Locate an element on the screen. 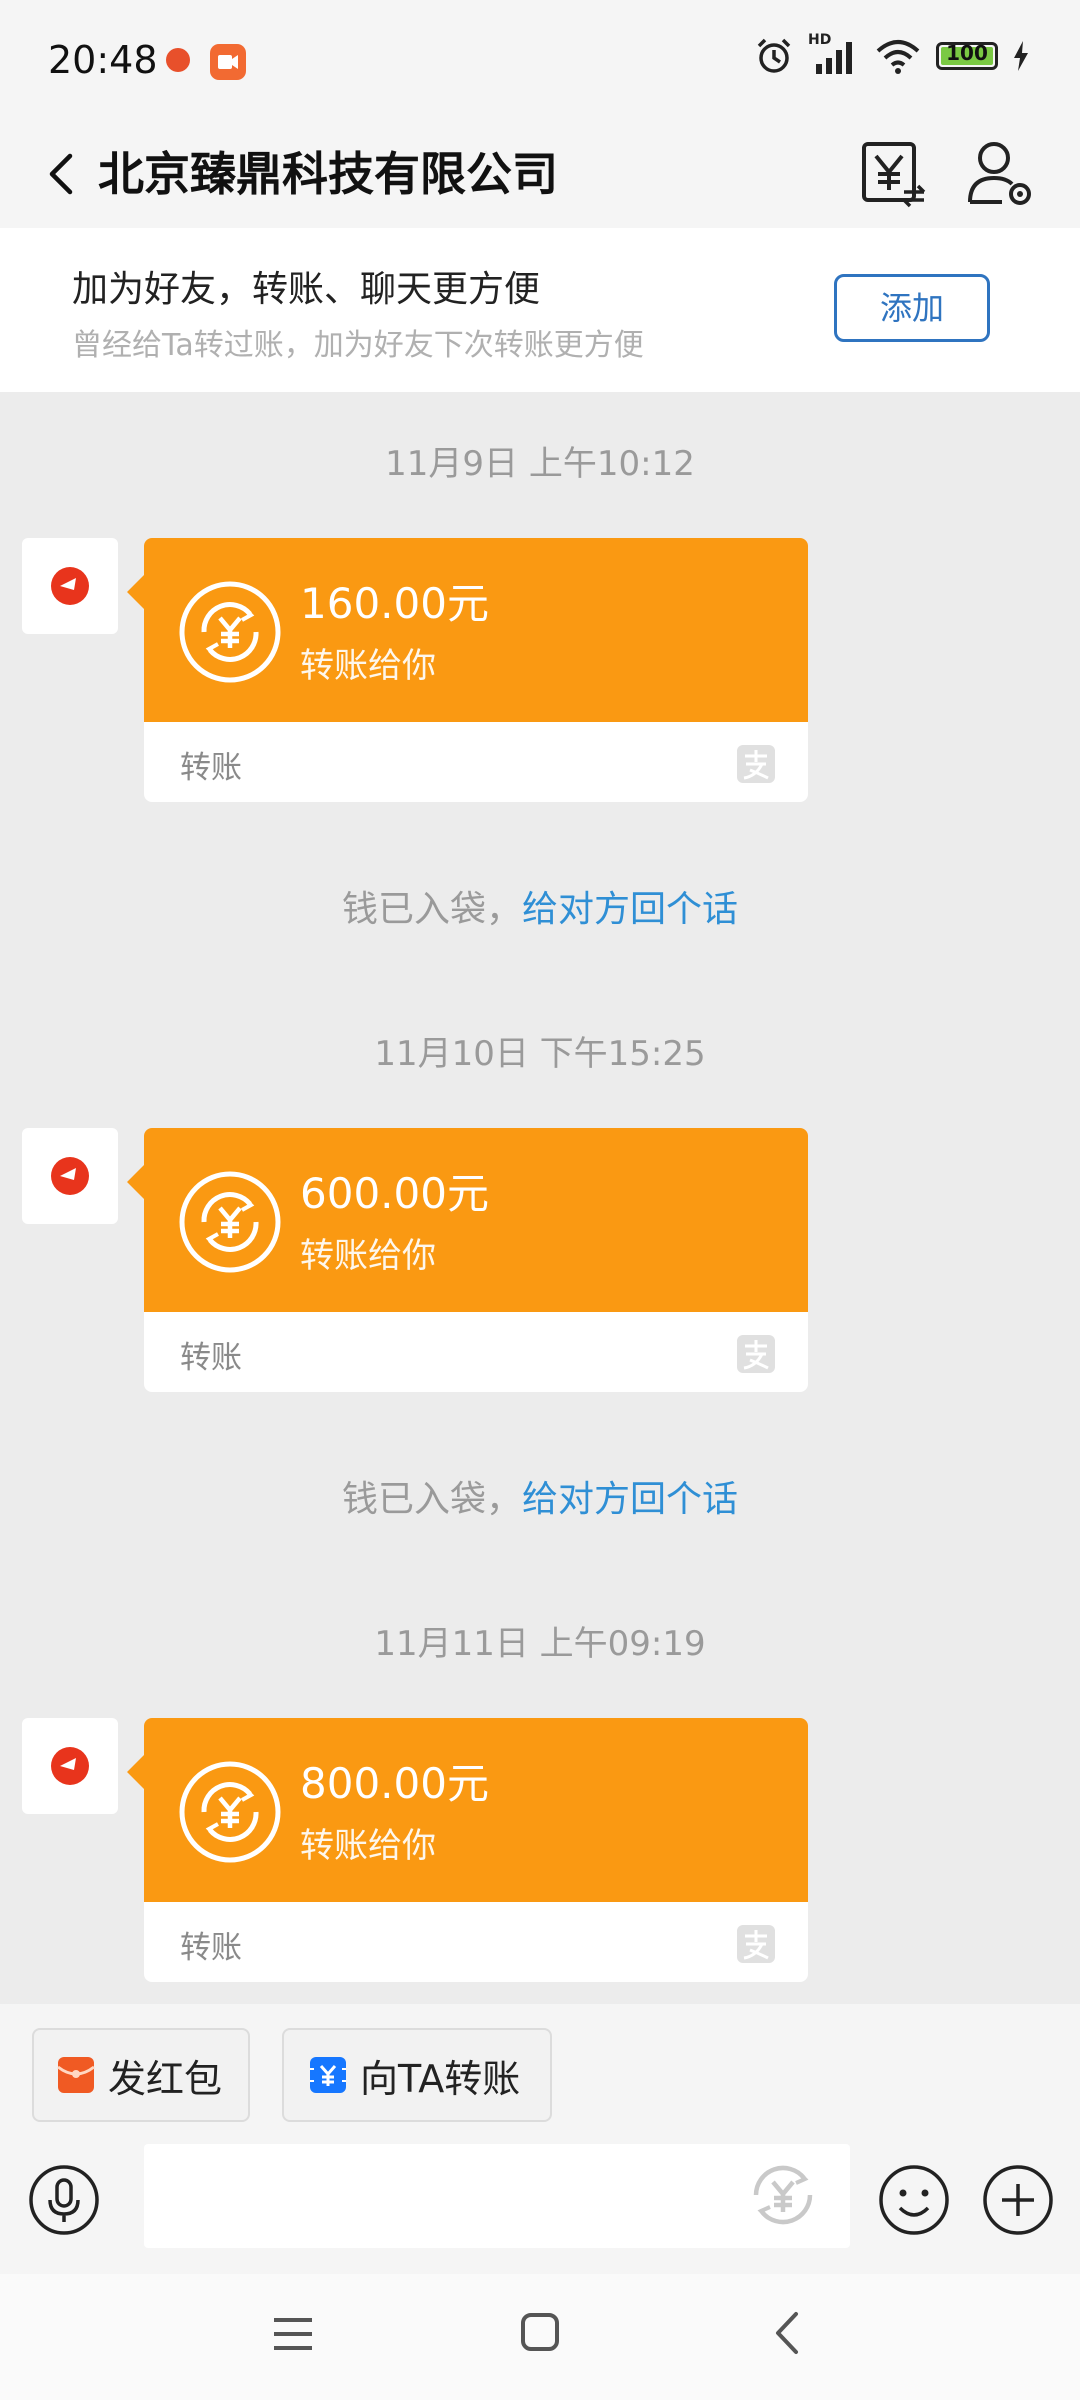 The height and width of the screenshot is (2400, 1080). microphone-icon is located at coordinates (64, 2200).